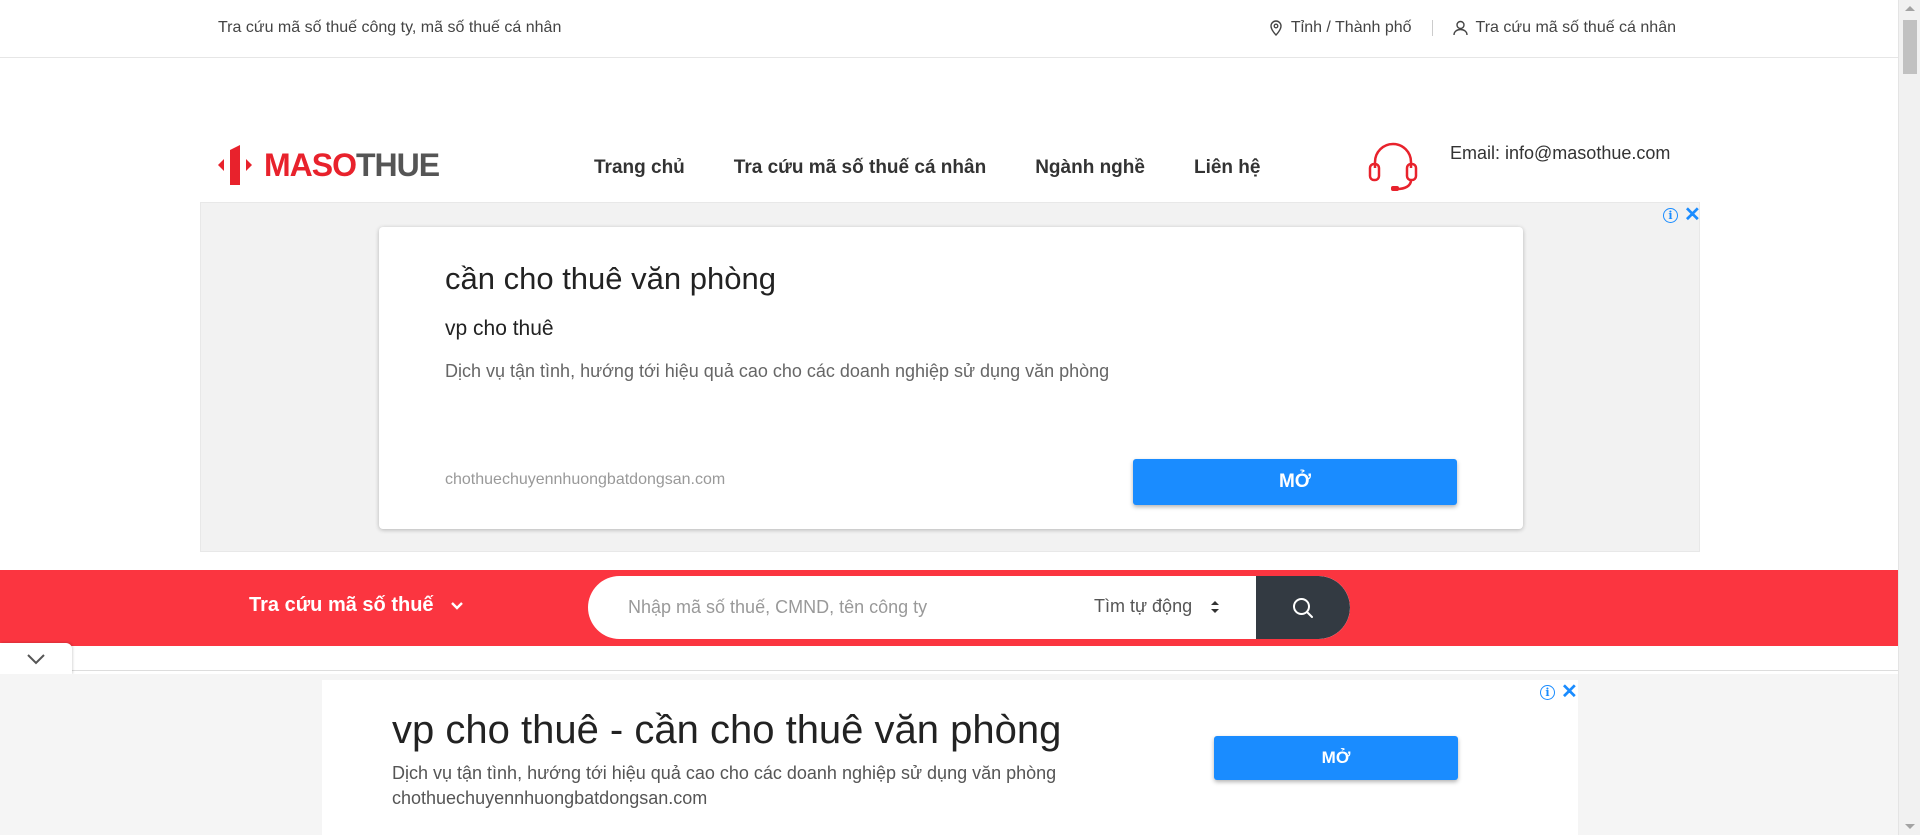 This screenshot has height=835, width=1920. I want to click on headset-icon, so click(1393, 166).